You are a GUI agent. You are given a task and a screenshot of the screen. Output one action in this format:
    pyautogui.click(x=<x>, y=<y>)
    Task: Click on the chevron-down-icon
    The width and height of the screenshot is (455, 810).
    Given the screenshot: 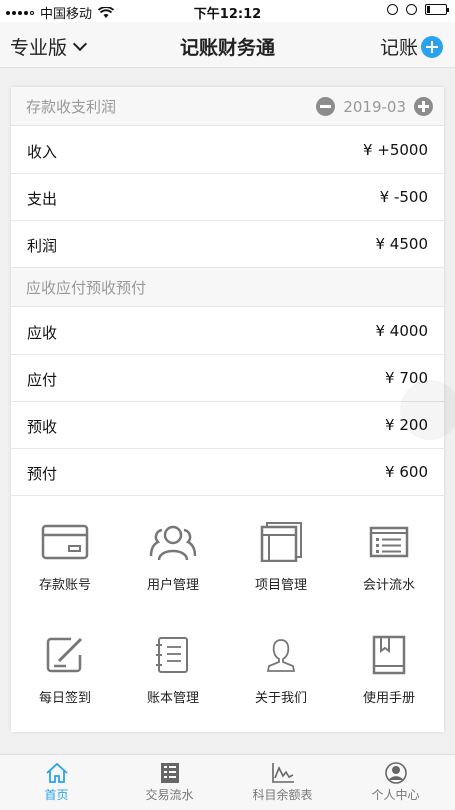 What is the action you would take?
    pyautogui.click(x=80, y=43)
    